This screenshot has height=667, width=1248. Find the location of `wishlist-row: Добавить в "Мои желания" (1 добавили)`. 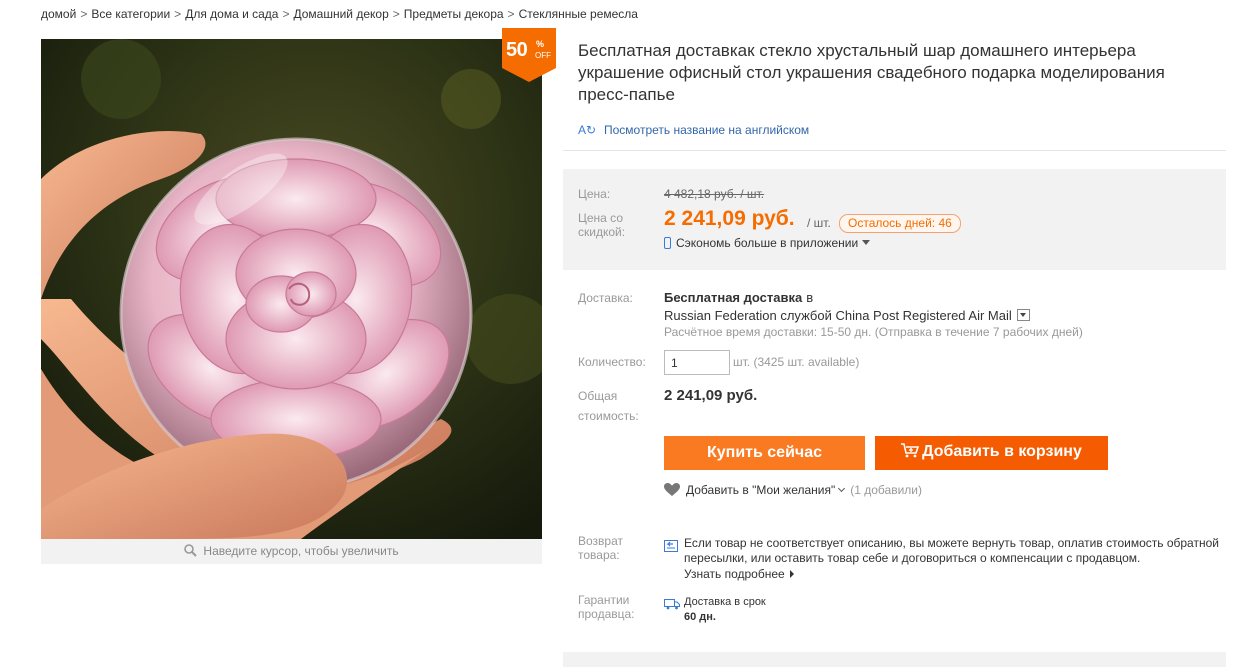

wishlist-row: Добавить в "Мои желания" (1 добавили) is located at coordinates (793, 491).